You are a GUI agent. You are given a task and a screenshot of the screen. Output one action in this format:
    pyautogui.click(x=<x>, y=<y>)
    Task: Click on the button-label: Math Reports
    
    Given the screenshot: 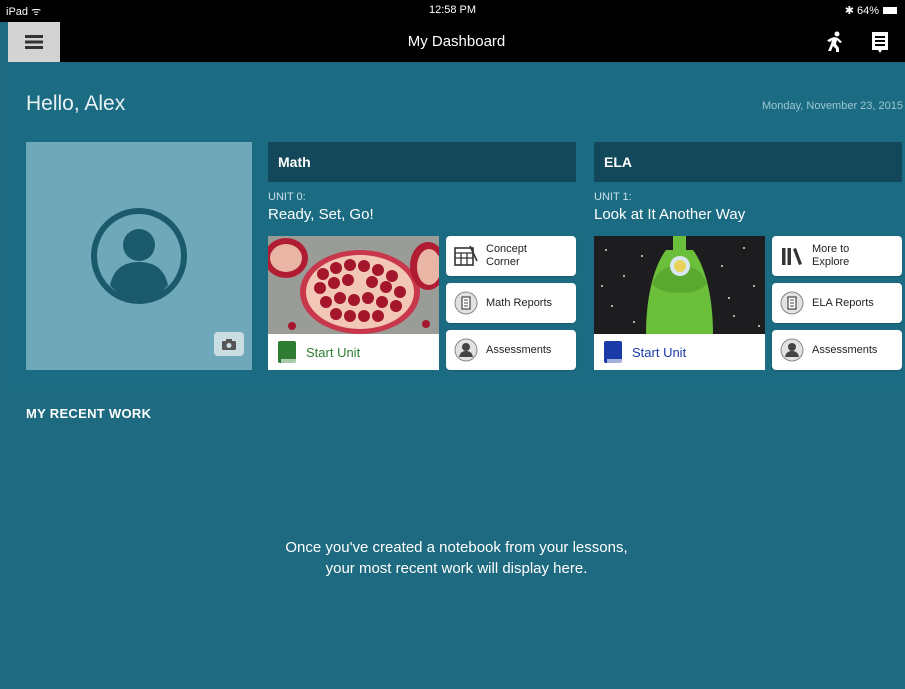 What is the action you would take?
    pyautogui.click(x=519, y=302)
    